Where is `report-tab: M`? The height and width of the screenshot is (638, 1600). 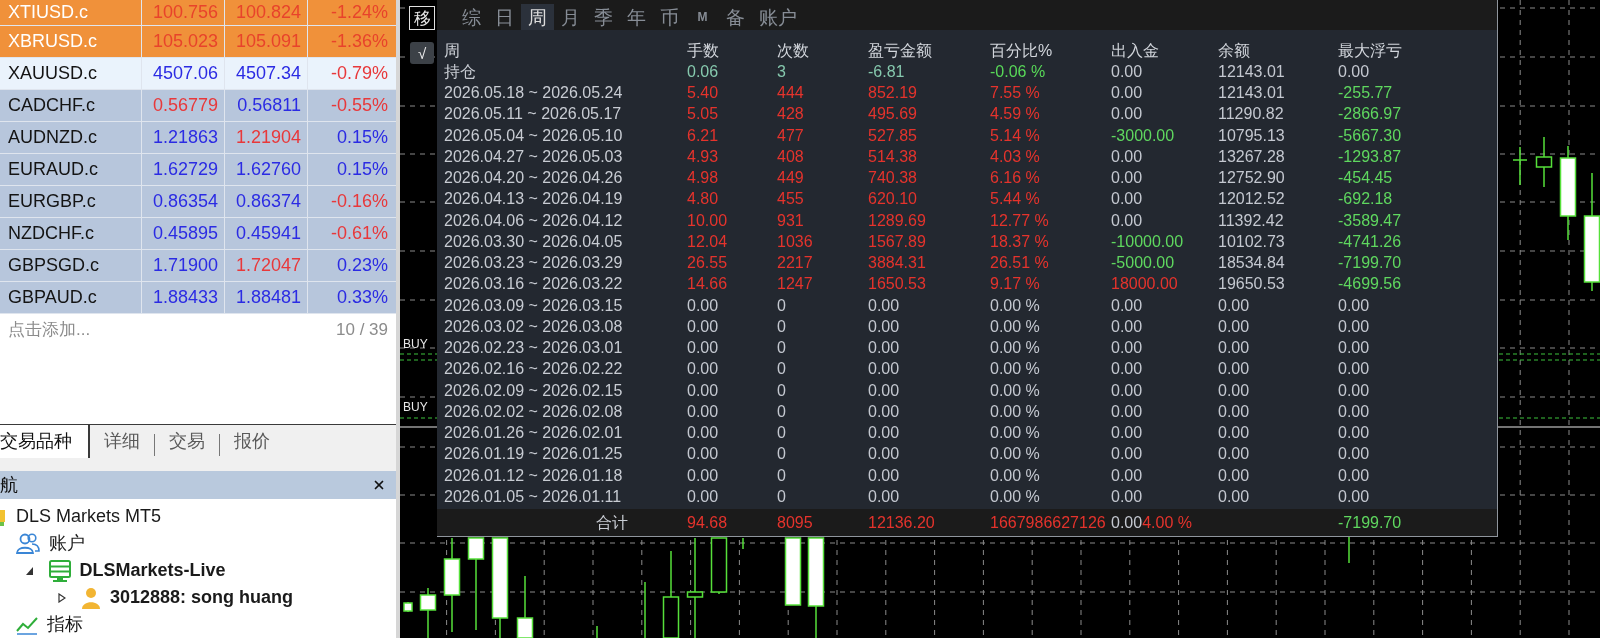
report-tab: M is located at coordinates (702, 17).